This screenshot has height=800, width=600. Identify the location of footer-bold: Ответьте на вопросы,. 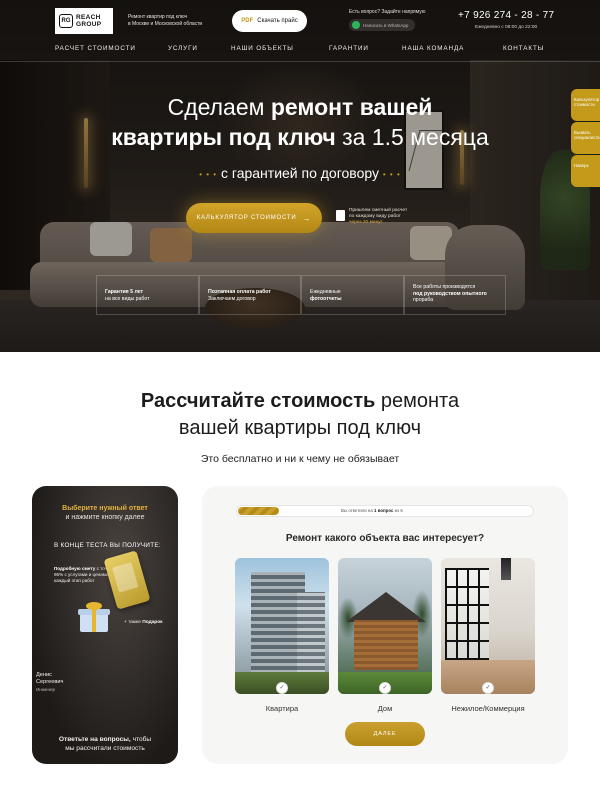
(94, 739).